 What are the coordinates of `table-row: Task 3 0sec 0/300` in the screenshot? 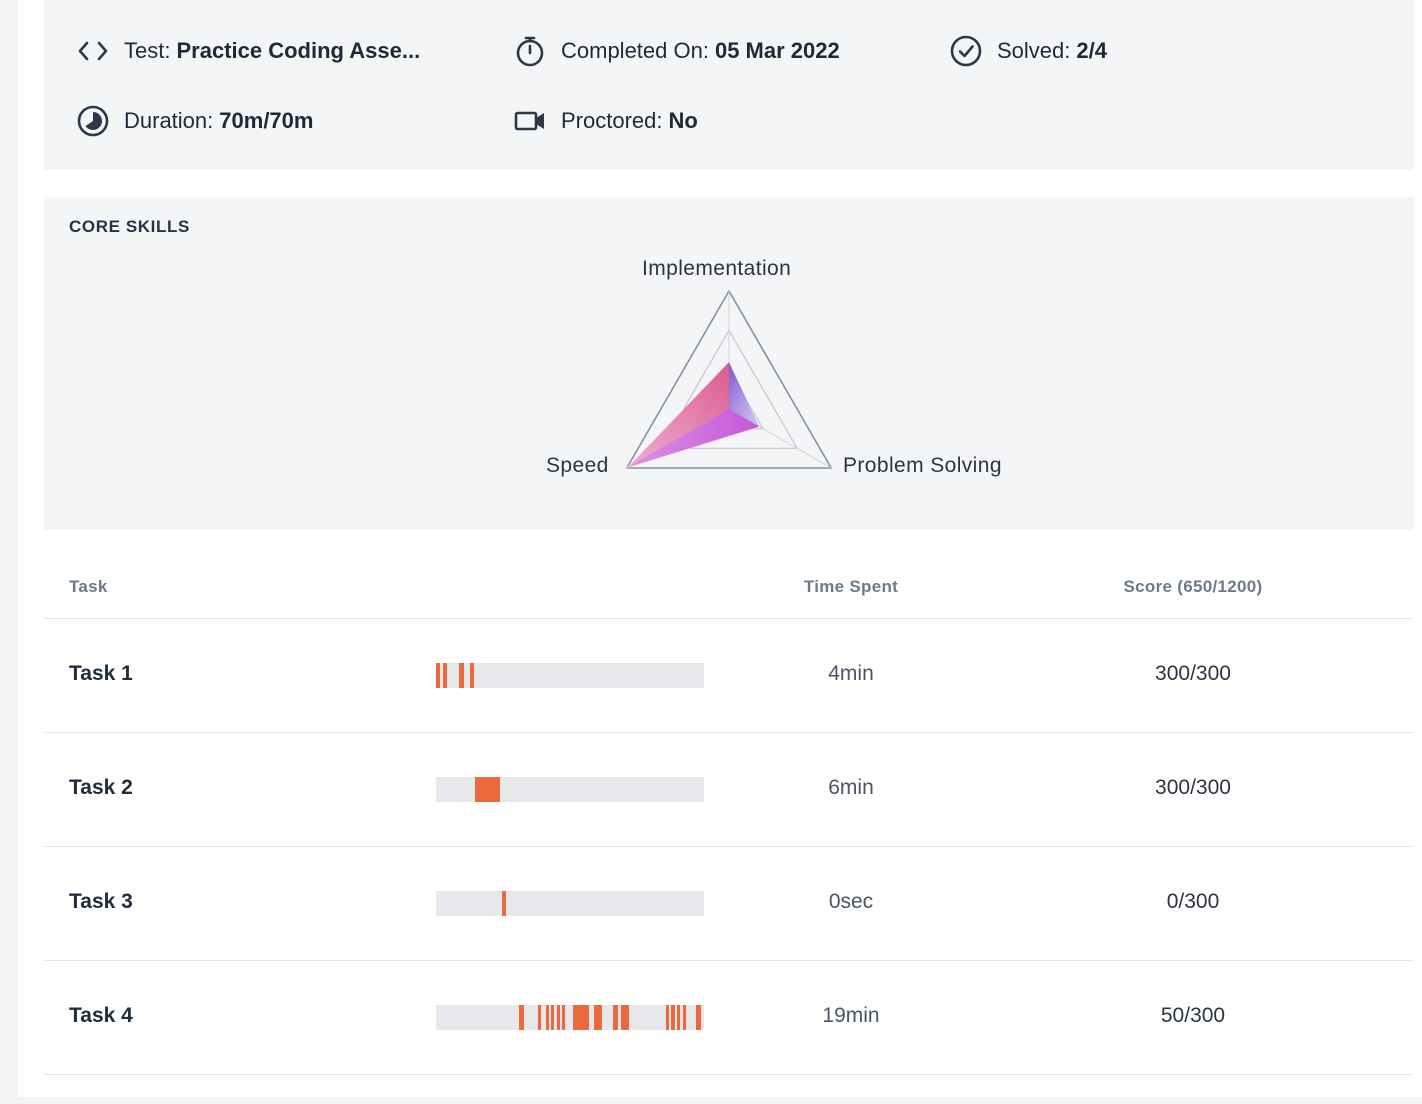 It's located at (729, 904).